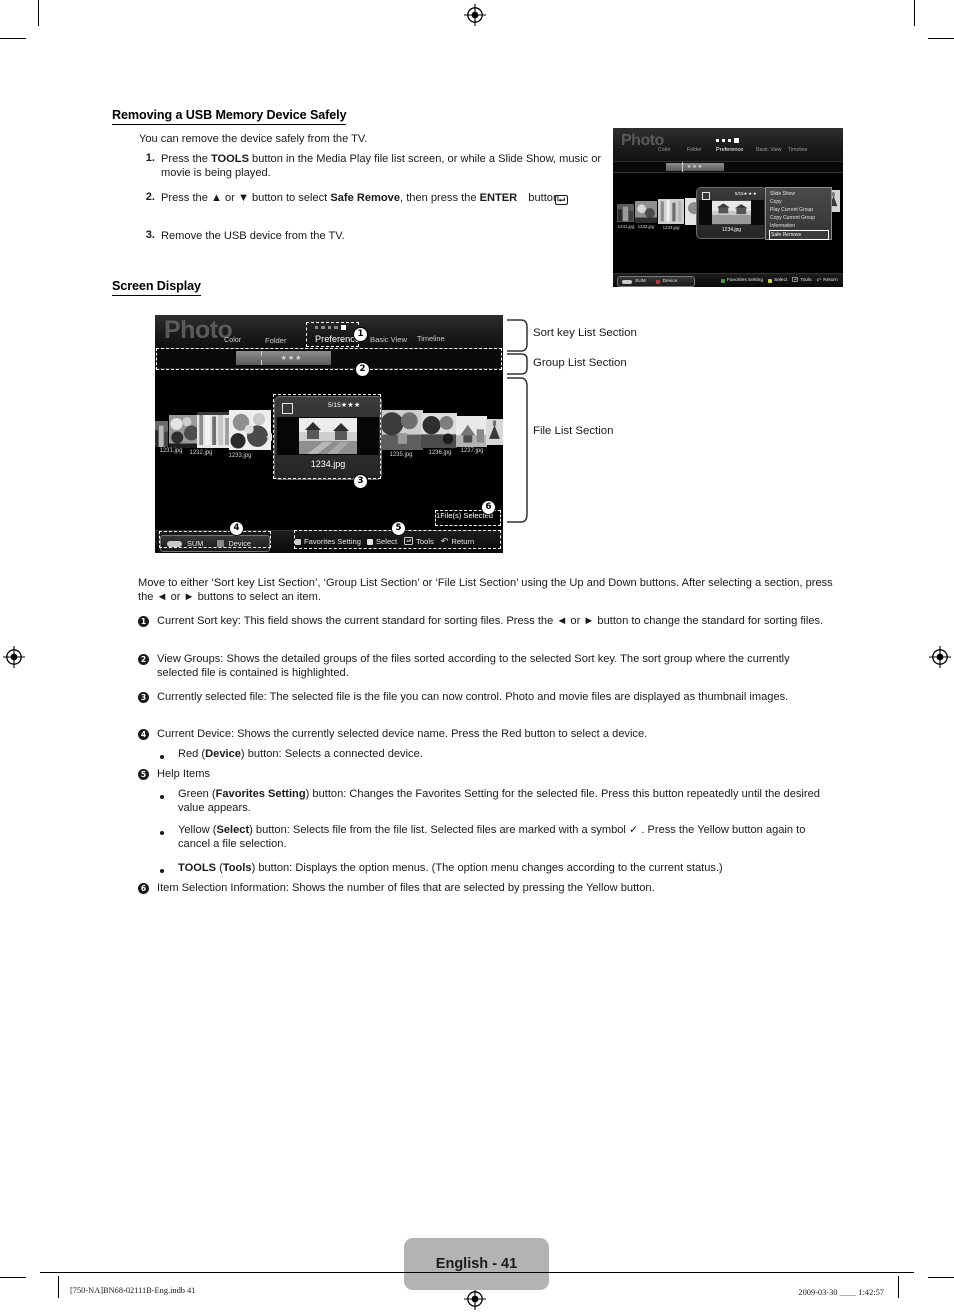 This screenshot has height=1315, width=954. What do you see at coordinates (694, 150) in the screenshot?
I see `tv-small-sortkey-folder: Folder` at bounding box center [694, 150].